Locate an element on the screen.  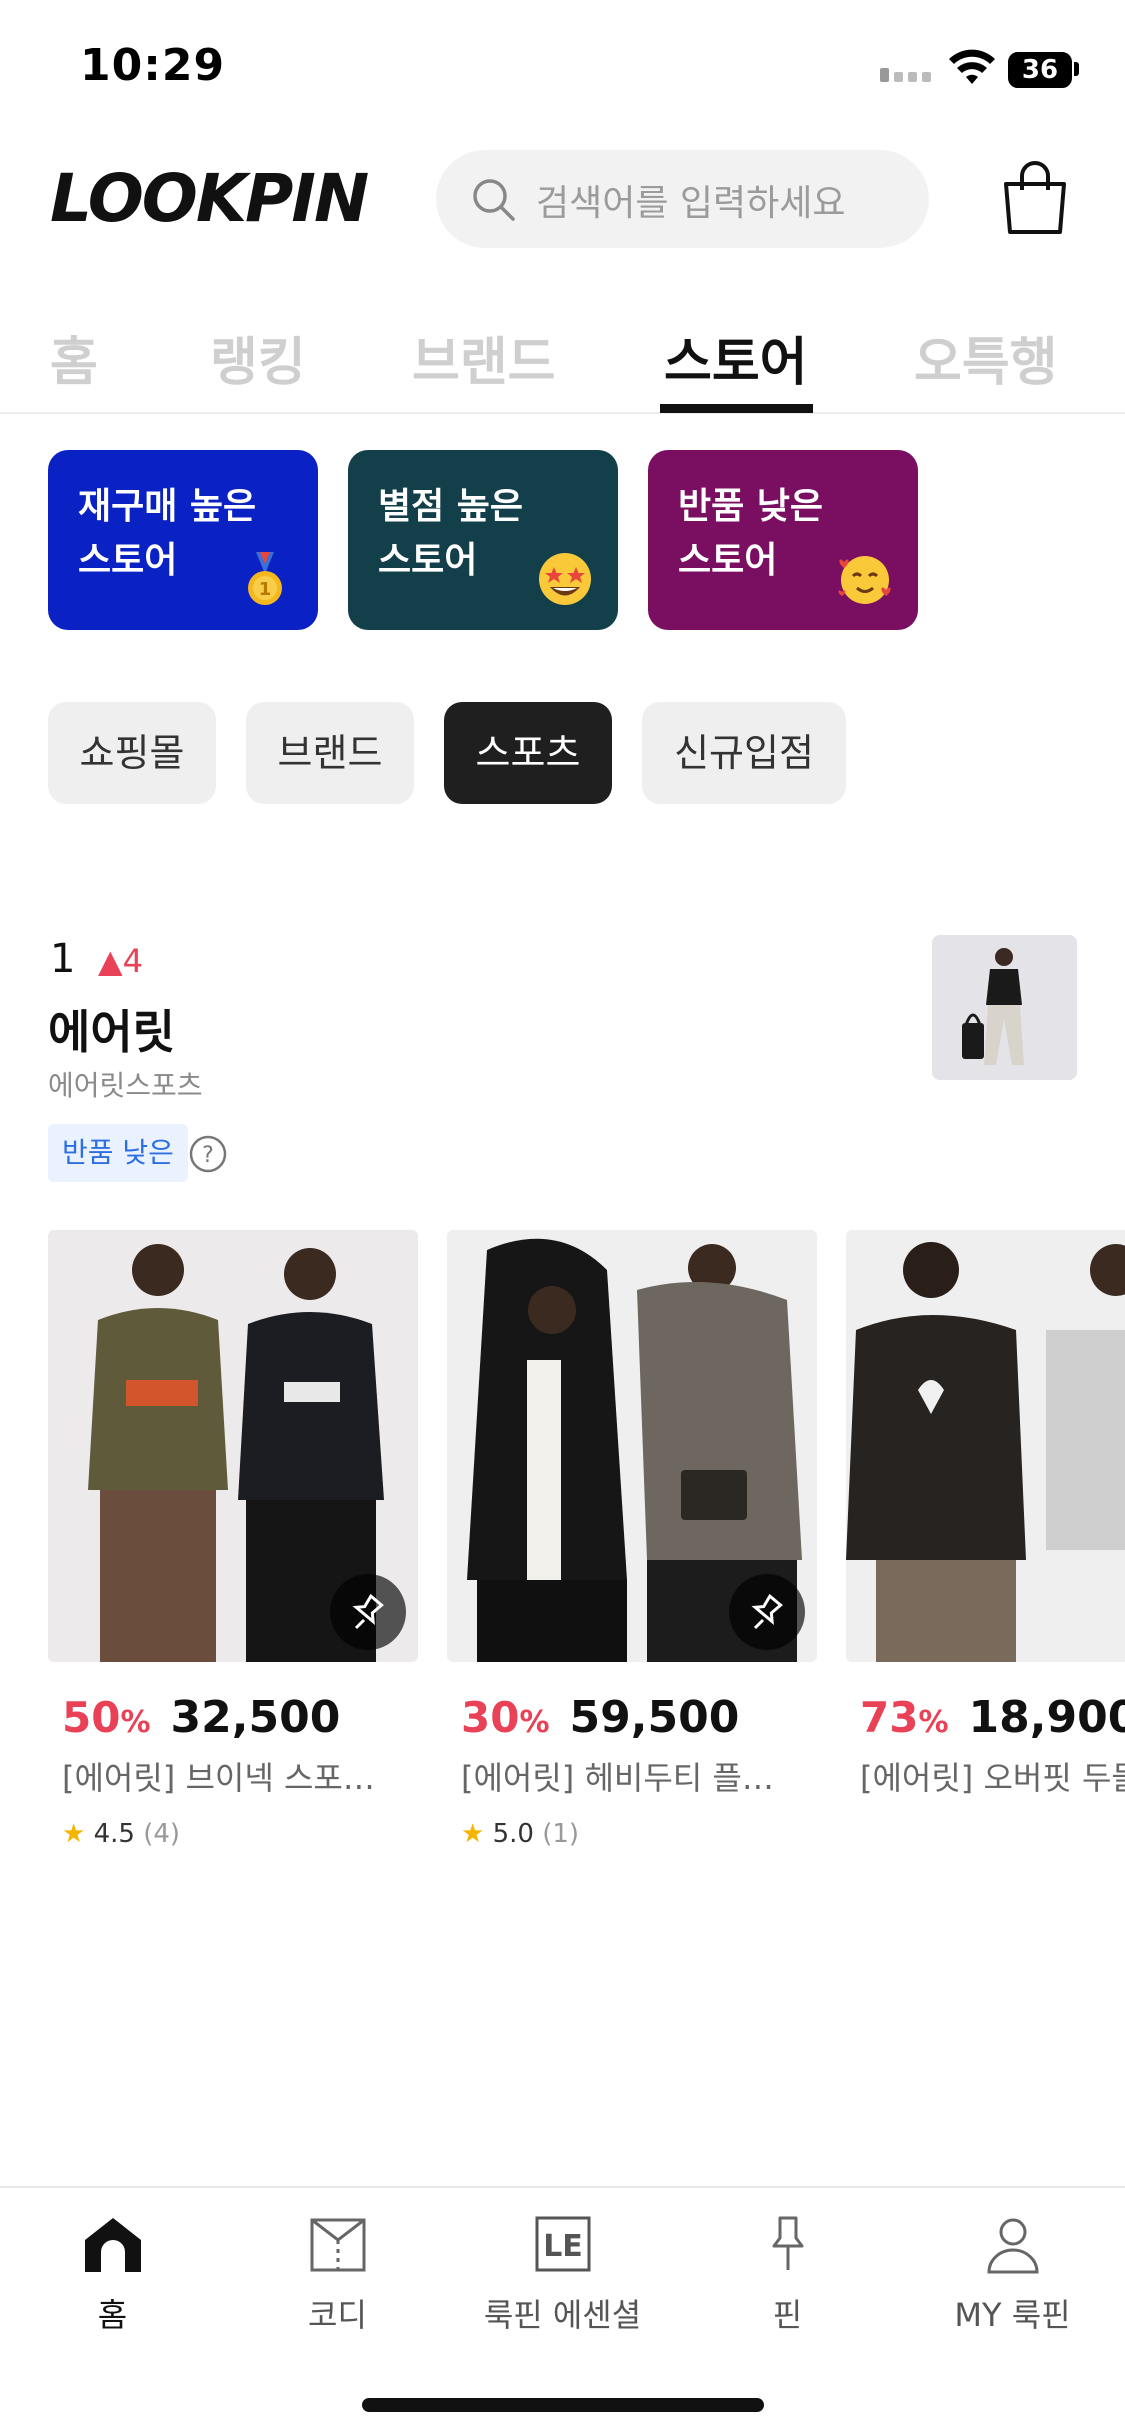
store-subtitle: 에어릿스포츠 is located at coordinates (125, 1085).